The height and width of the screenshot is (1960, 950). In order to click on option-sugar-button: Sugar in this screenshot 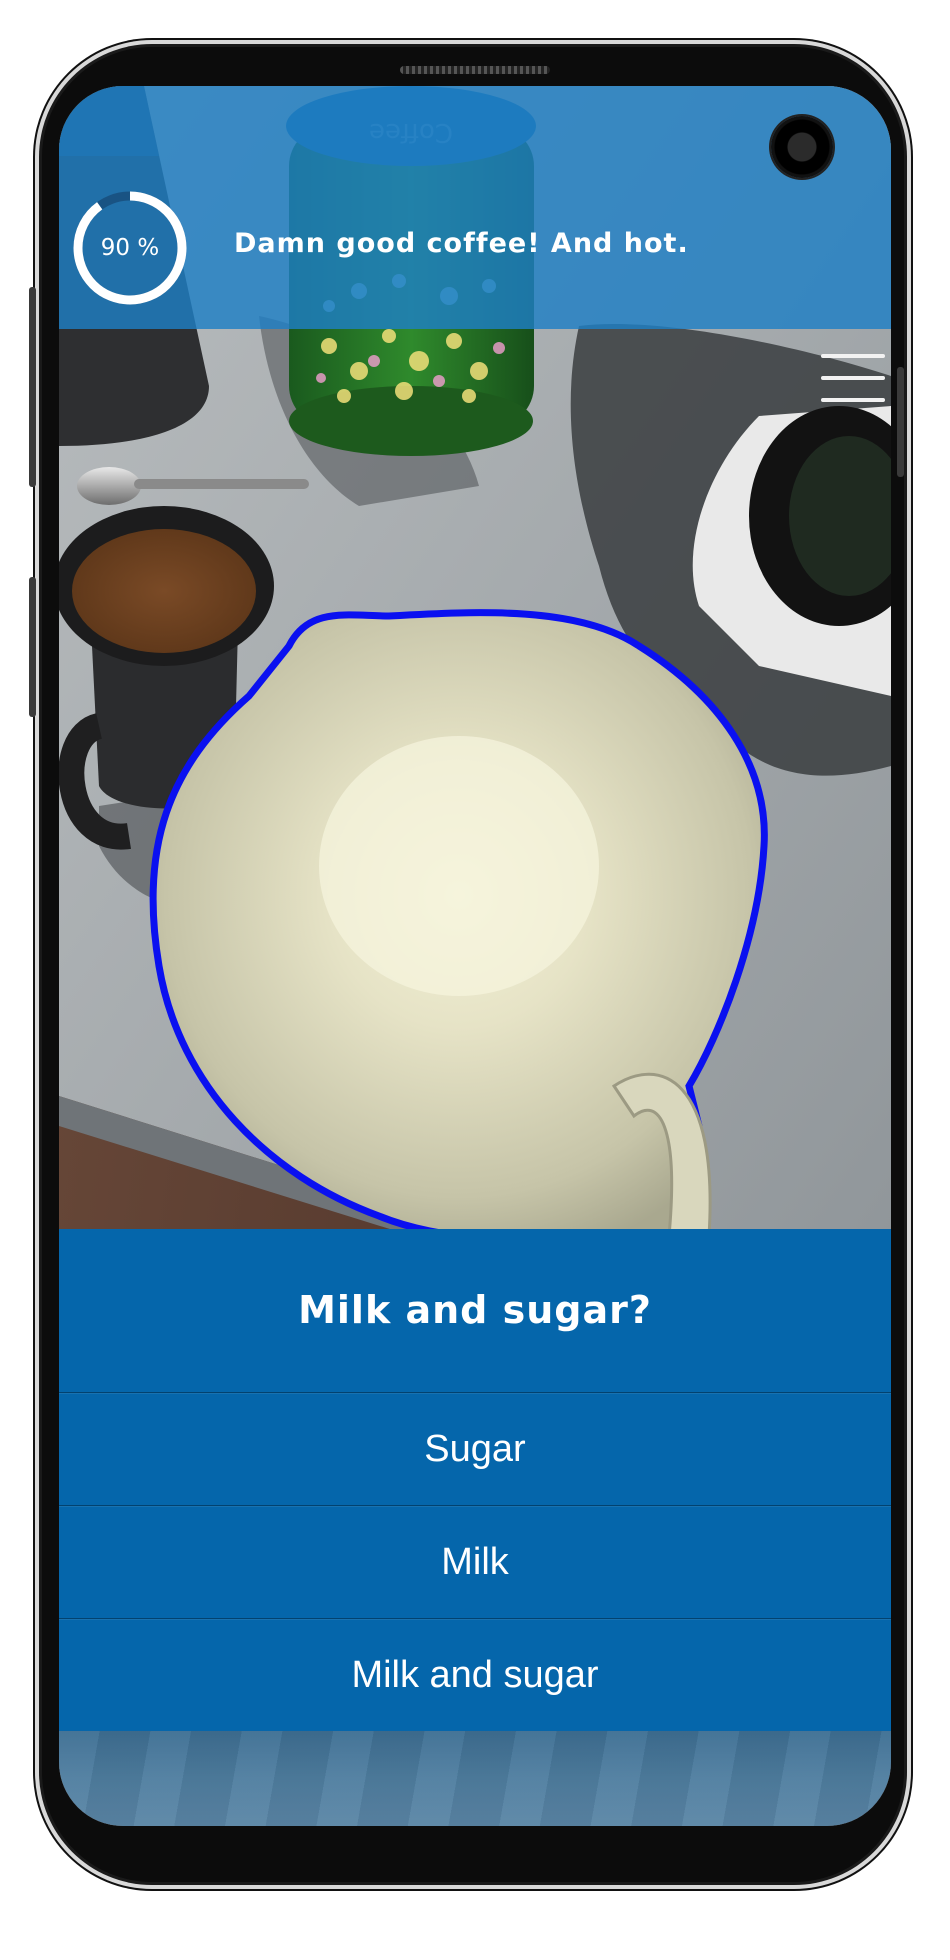, I will do `click(475, 1448)`.